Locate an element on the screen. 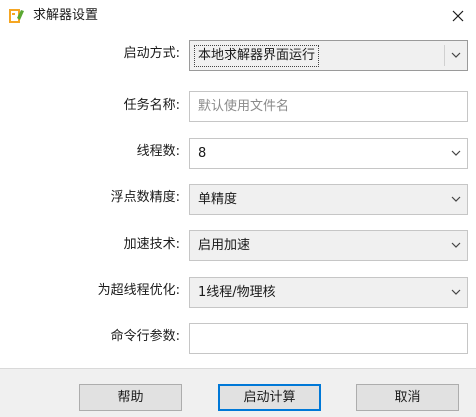 The width and height of the screenshot is (476, 417). close-icon is located at coordinates (458, 16).